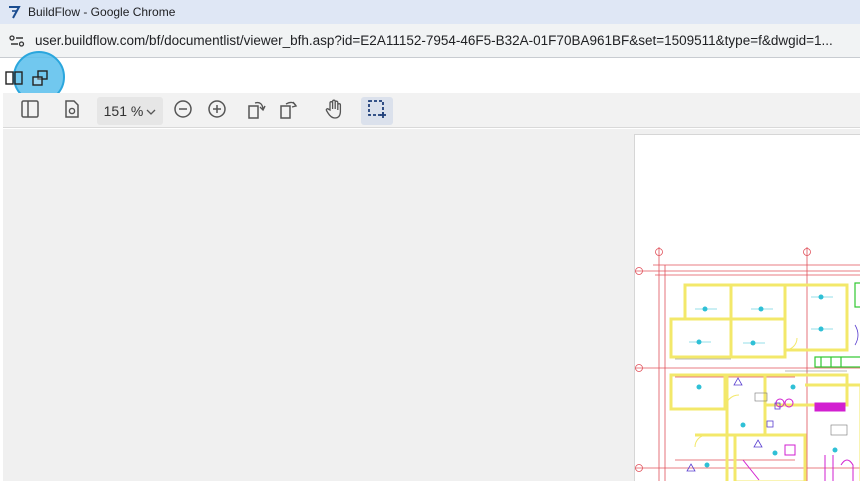  I want to click on pan-tool-button, so click(334, 111).